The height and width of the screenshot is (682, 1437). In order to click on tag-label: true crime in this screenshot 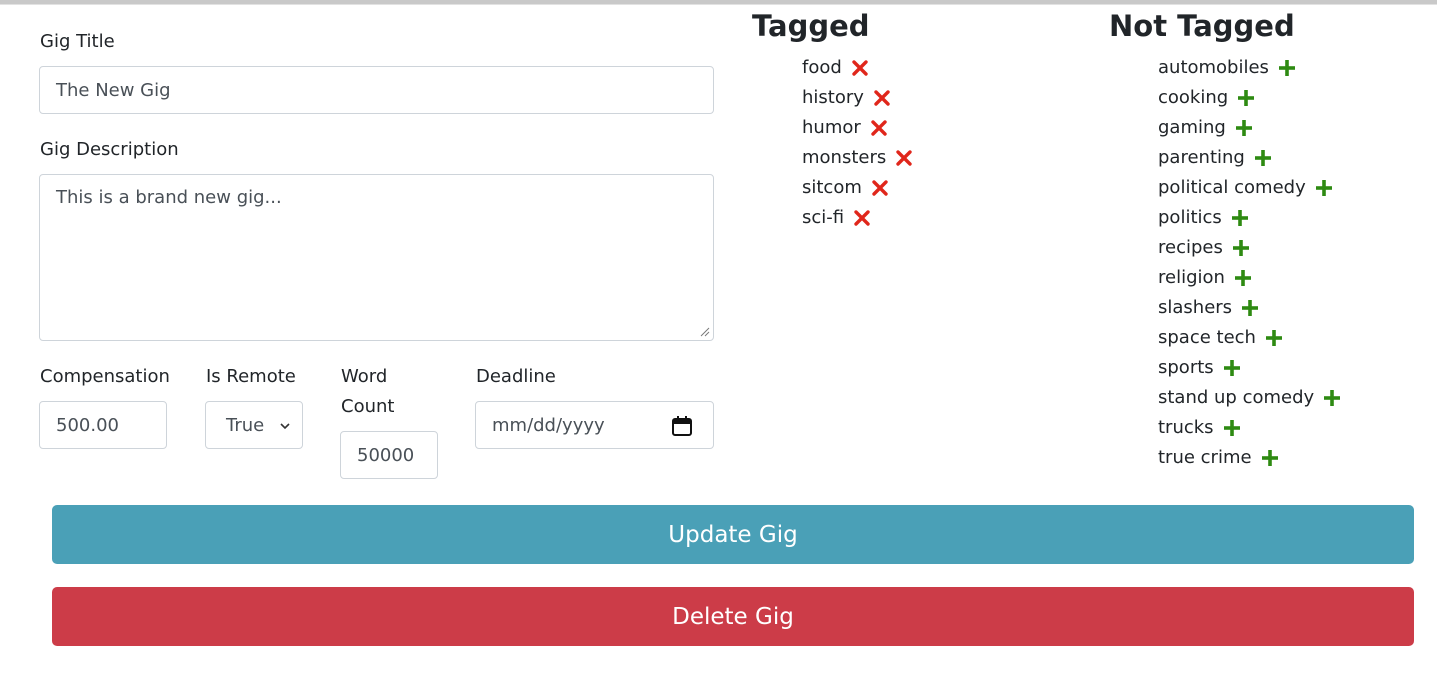, I will do `click(1205, 457)`.